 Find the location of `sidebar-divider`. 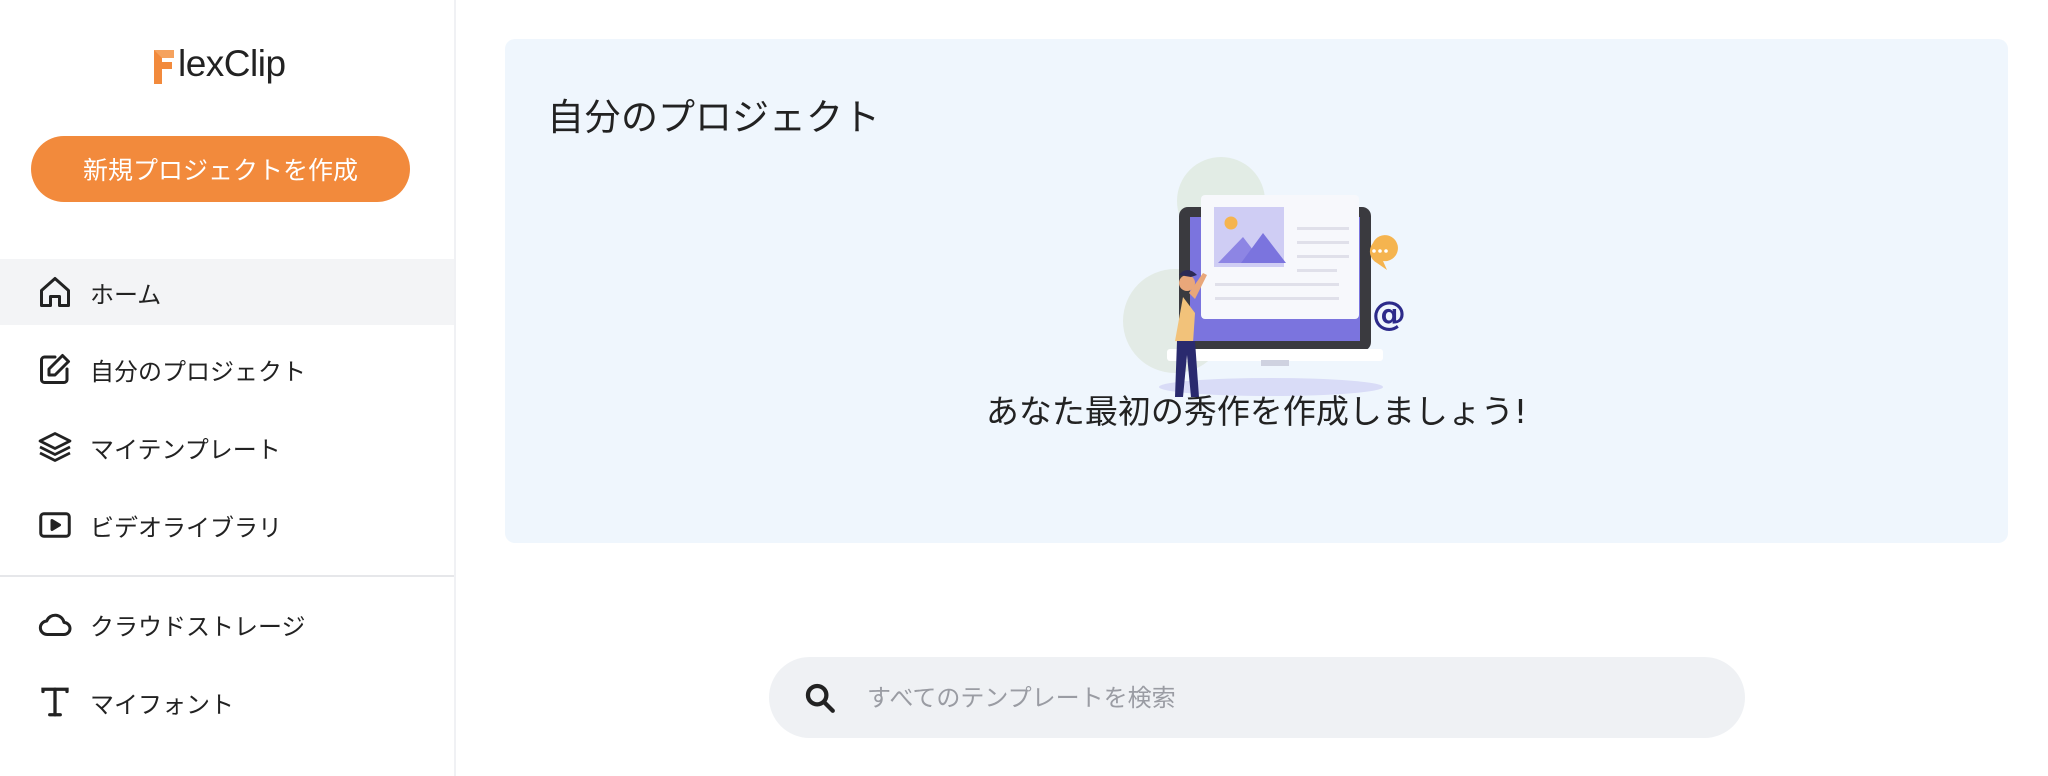

sidebar-divider is located at coordinates (227, 576).